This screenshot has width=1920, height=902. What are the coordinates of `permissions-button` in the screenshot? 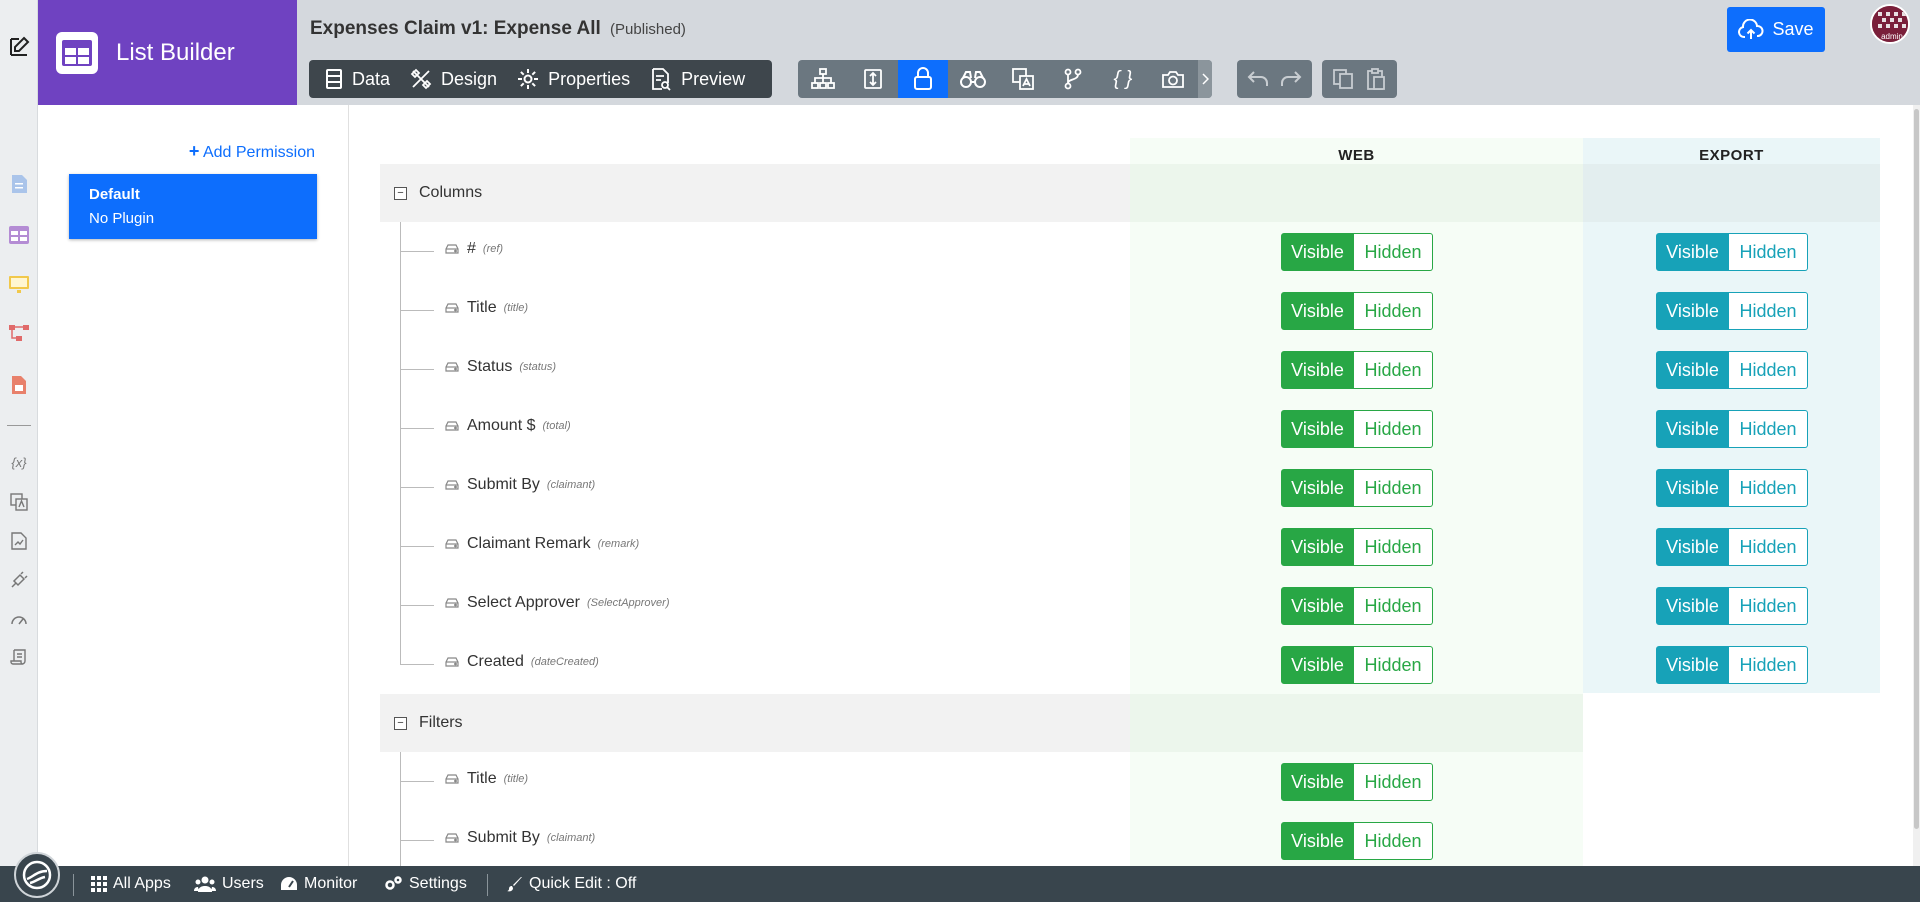 It's located at (923, 79).